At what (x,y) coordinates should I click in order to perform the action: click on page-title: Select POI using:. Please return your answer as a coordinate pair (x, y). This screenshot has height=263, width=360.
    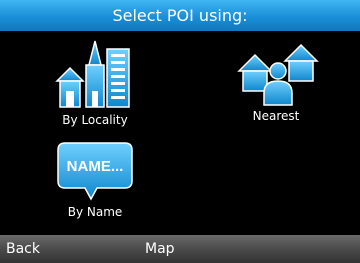
    Looking at the image, I should click on (180, 15).